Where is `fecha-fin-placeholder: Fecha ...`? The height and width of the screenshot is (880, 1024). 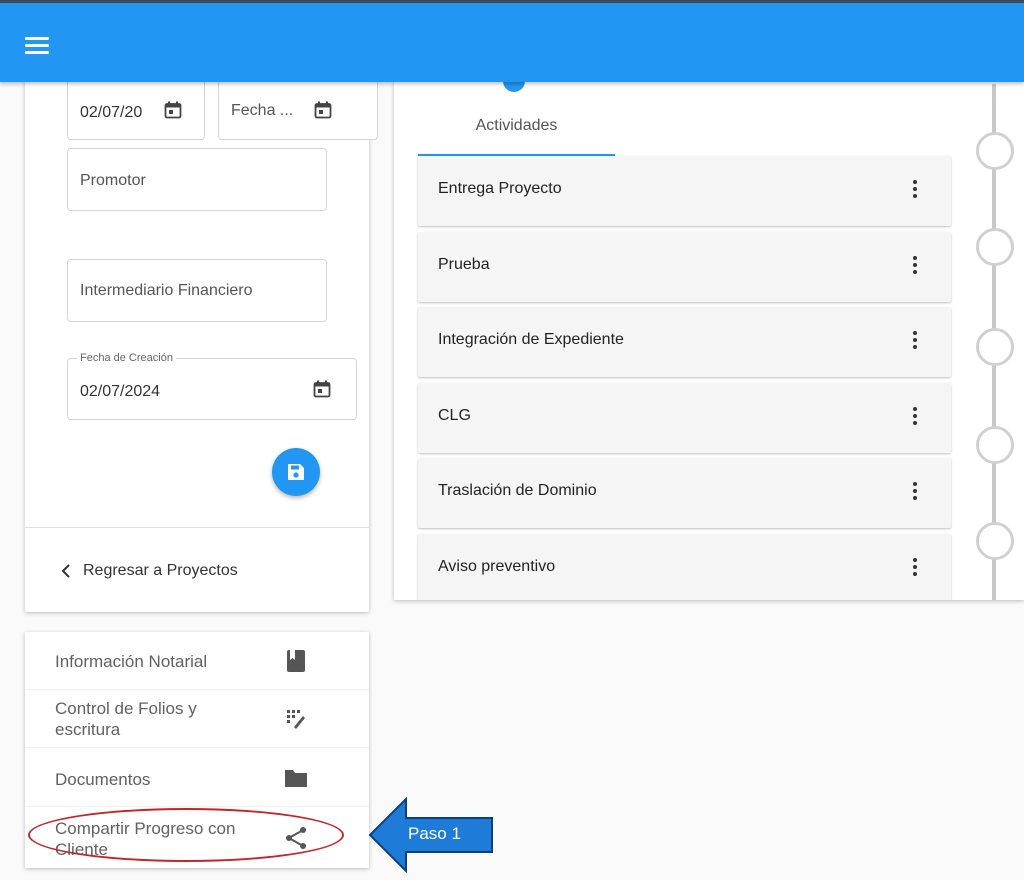 fecha-fin-placeholder: Fecha ... is located at coordinates (262, 110).